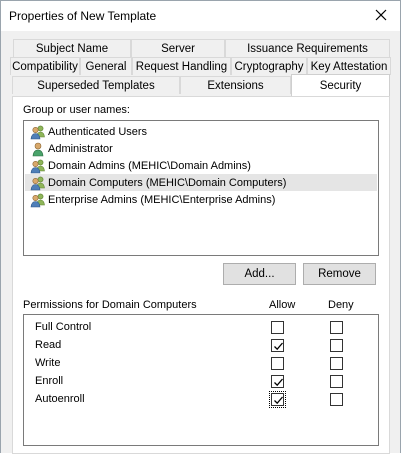 The image size is (401, 454). What do you see at coordinates (60, 399) in the screenshot?
I see `permission-name: Autoenroll` at bounding box center [60, 399].